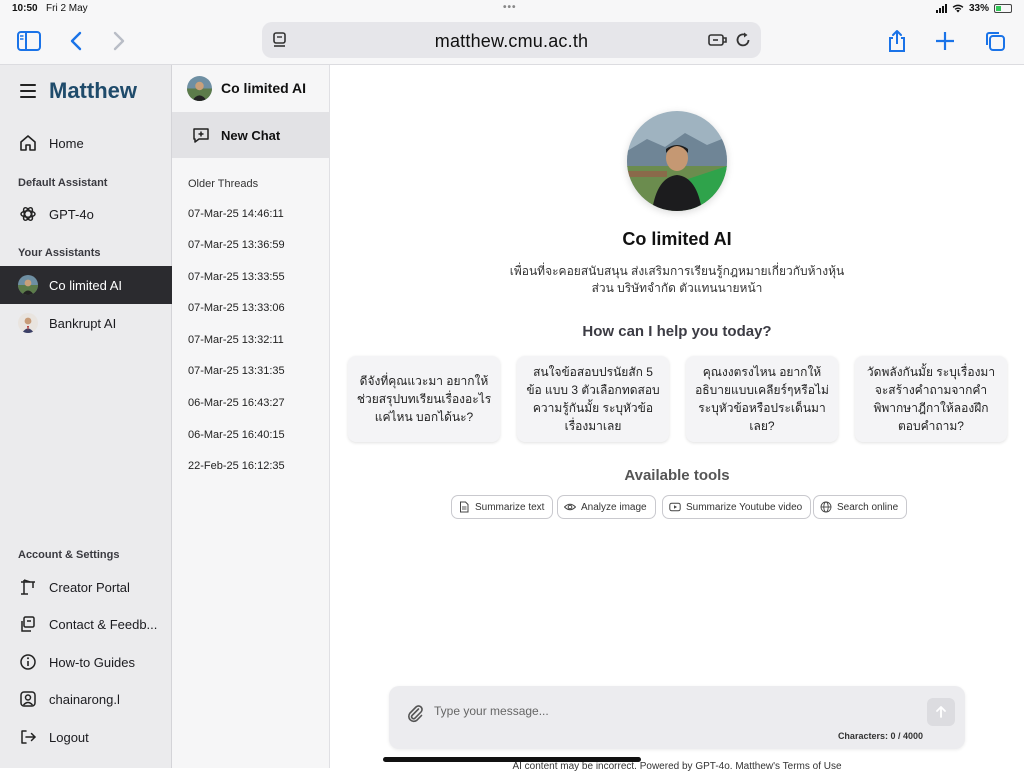  I want to click on document-icon, so click(464, 507).